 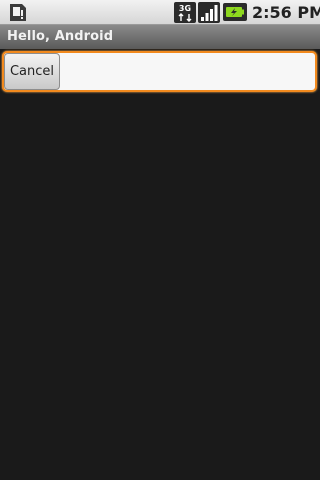 What do you see at coordinates (18, 12) in the screenshot?
I see `sd-card-icon` at bounding box center [18, 12].